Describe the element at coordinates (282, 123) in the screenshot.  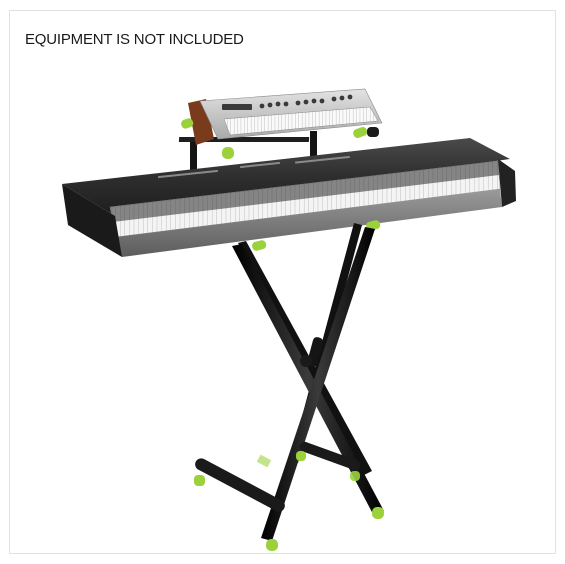
I see `synthesizer` at that location.